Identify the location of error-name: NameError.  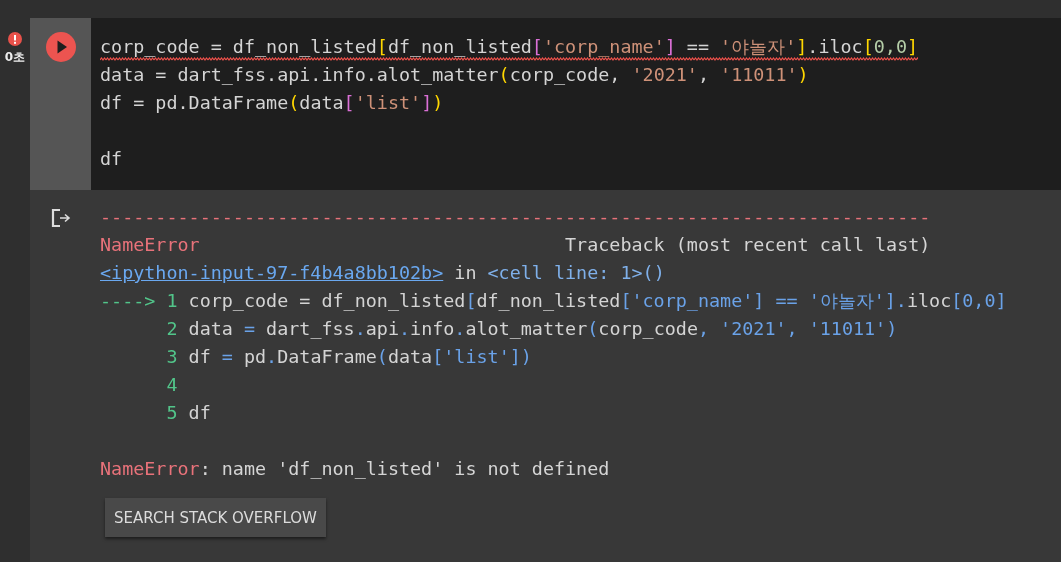
(150, 245).